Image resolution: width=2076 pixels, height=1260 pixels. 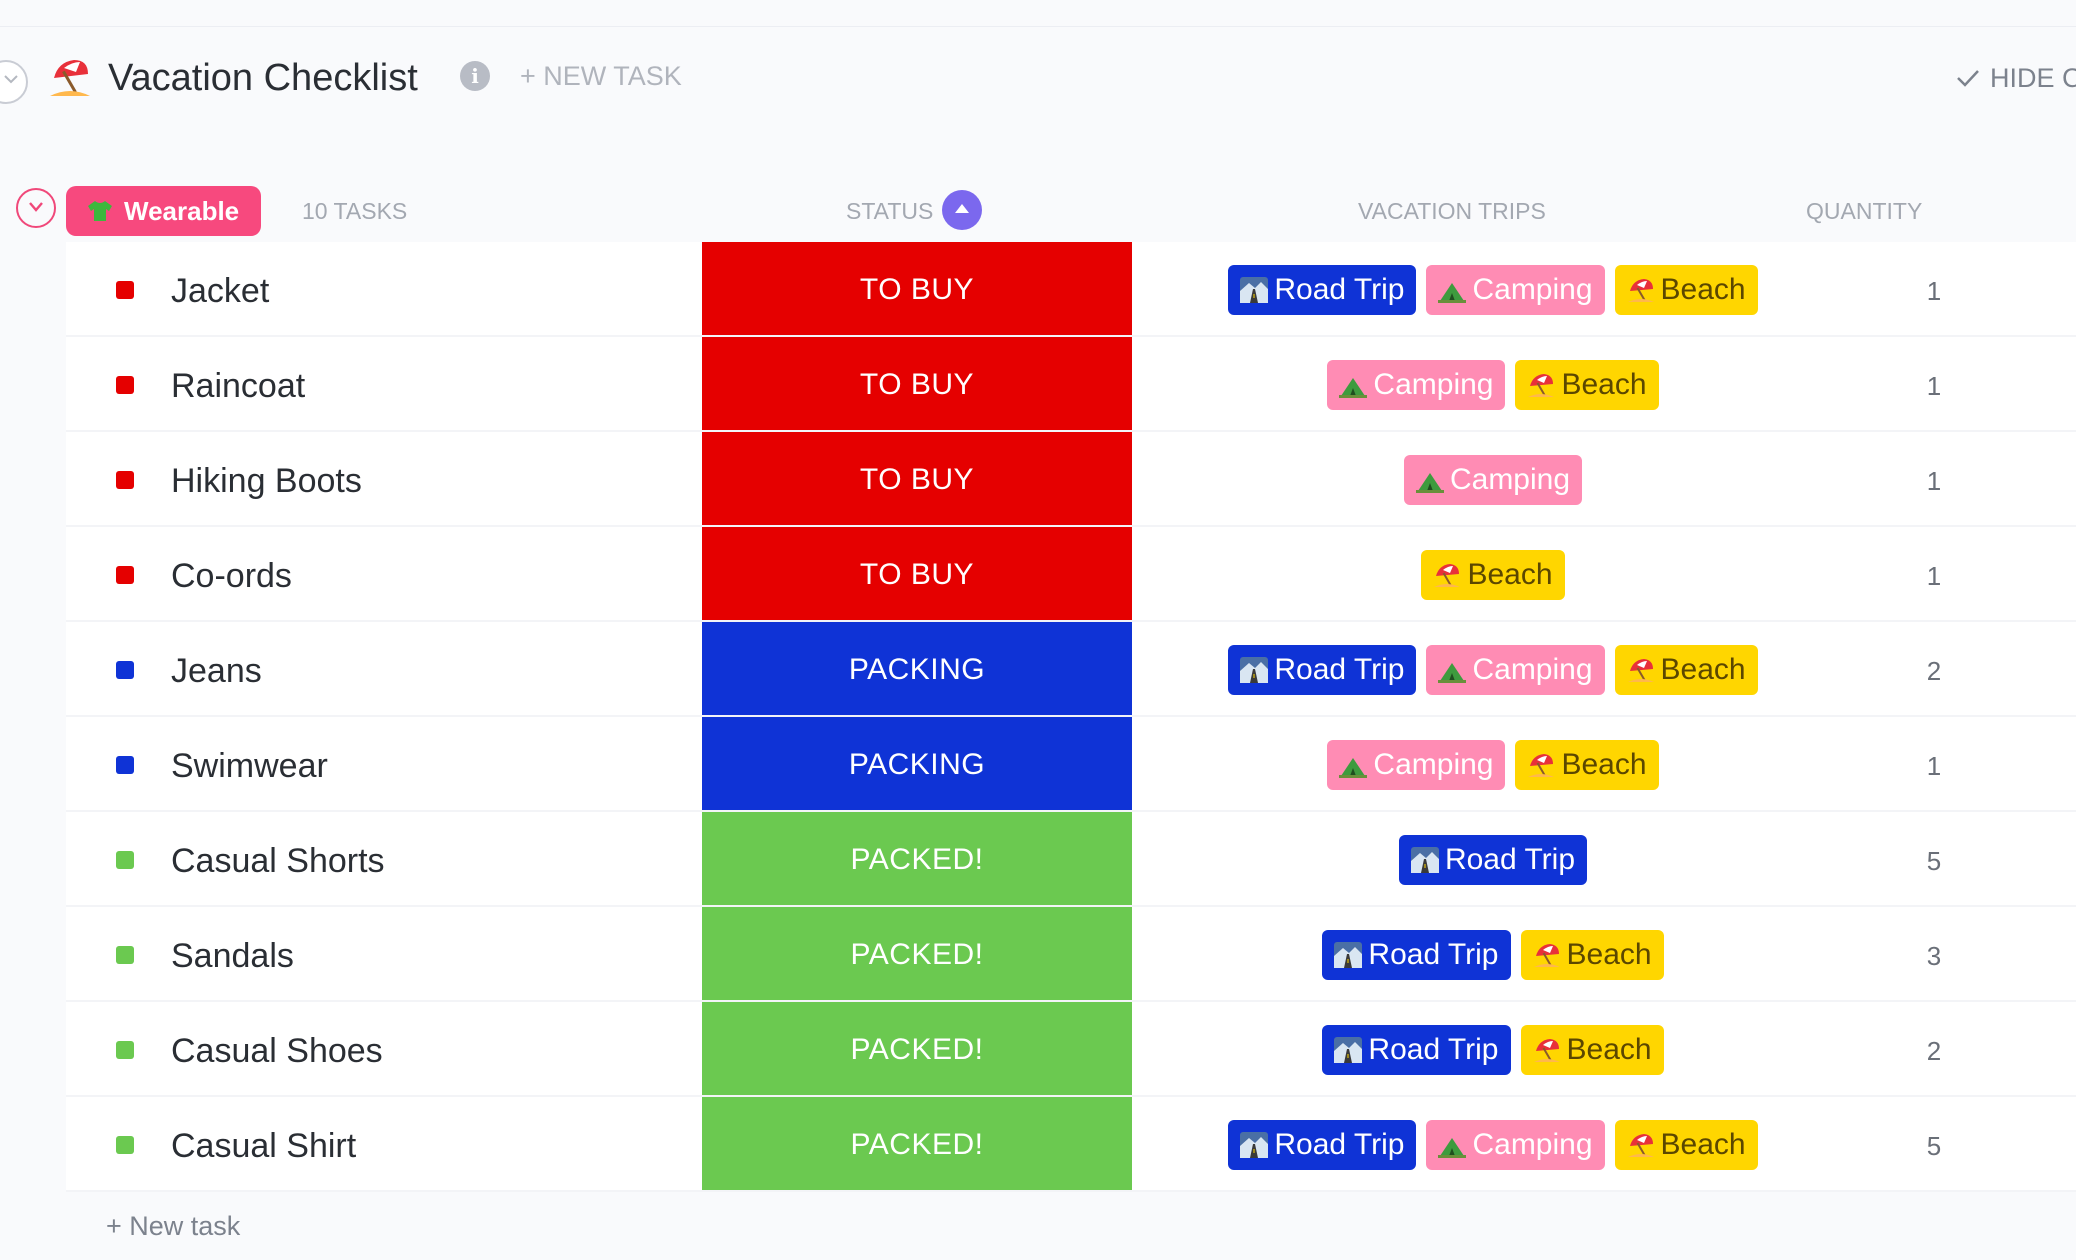 What do you see at coordinates (173, 1226) in the screenshot?
I see `add-new-task-button: + New task` at bounding box center [173, 1226].